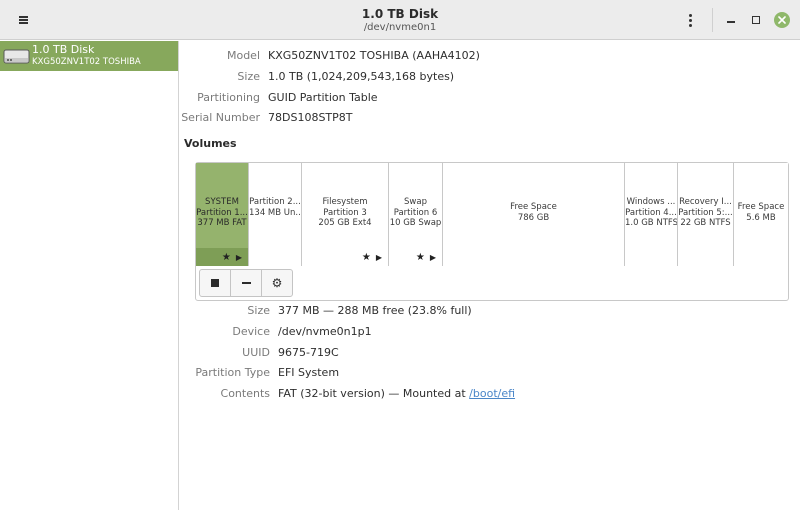 The height and width of the screenshot is (510, 800). I want to click on delete-partition-button, so click(246, 283).